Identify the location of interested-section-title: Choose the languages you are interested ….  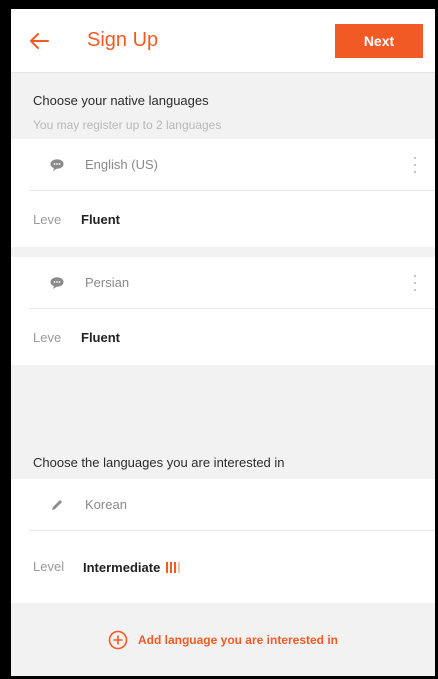
(159, 462).